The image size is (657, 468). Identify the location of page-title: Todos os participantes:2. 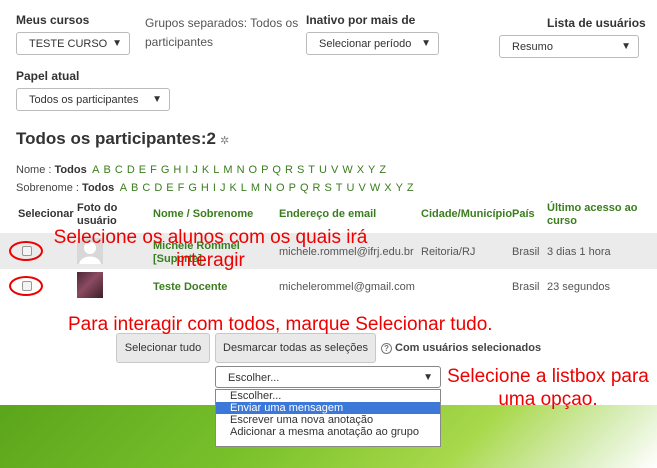
(116, 138).